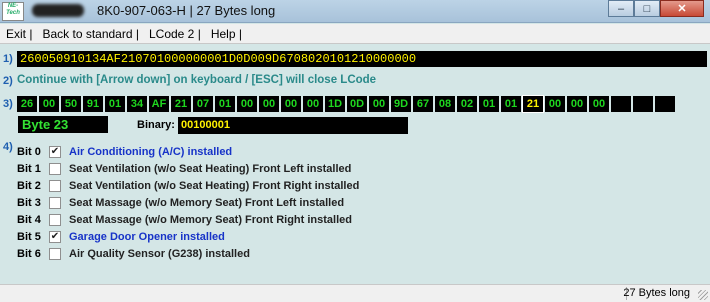 This screenshot has width=710, height=302. Describe the element at coordinates (174, 34) in the screenshot. I see `menu-lcode2: LCode 2 |` at that location.